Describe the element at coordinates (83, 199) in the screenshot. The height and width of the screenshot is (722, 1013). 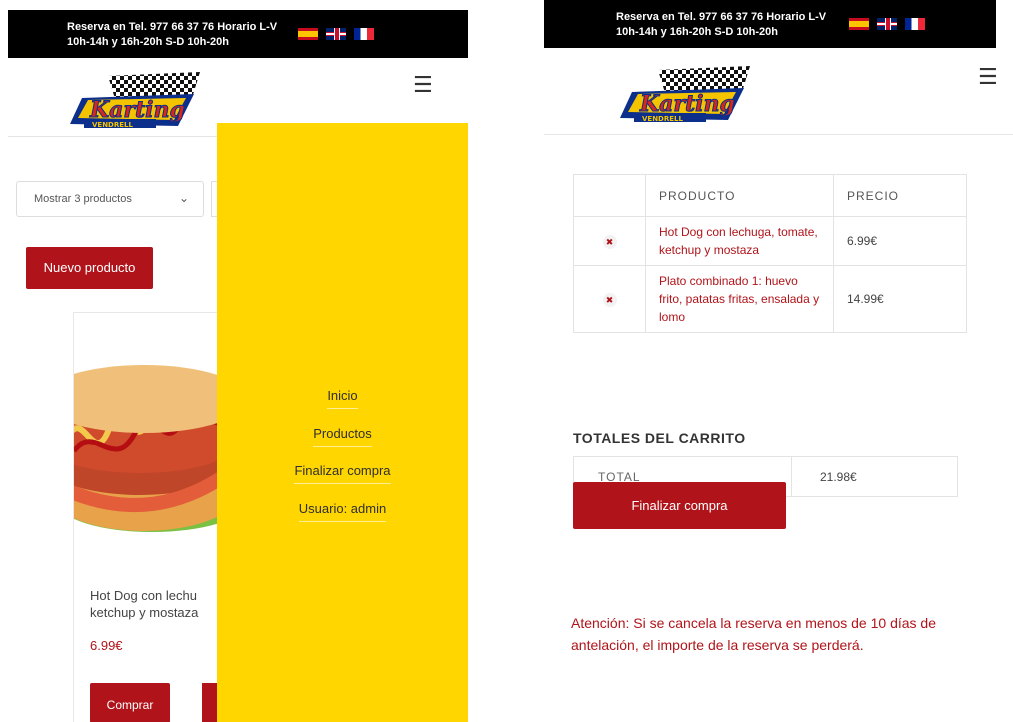
I see `sort-select-value: Mostrar 3 productos` at that location.